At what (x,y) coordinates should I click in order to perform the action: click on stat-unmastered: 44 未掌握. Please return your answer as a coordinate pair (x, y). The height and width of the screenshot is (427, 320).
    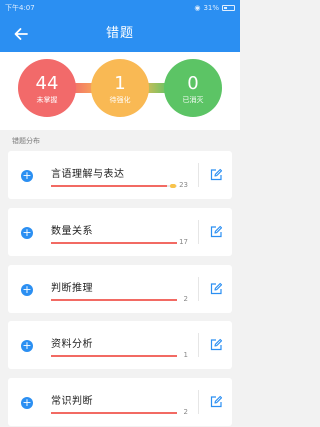
    Looking at the image, I should click on (47, 89).